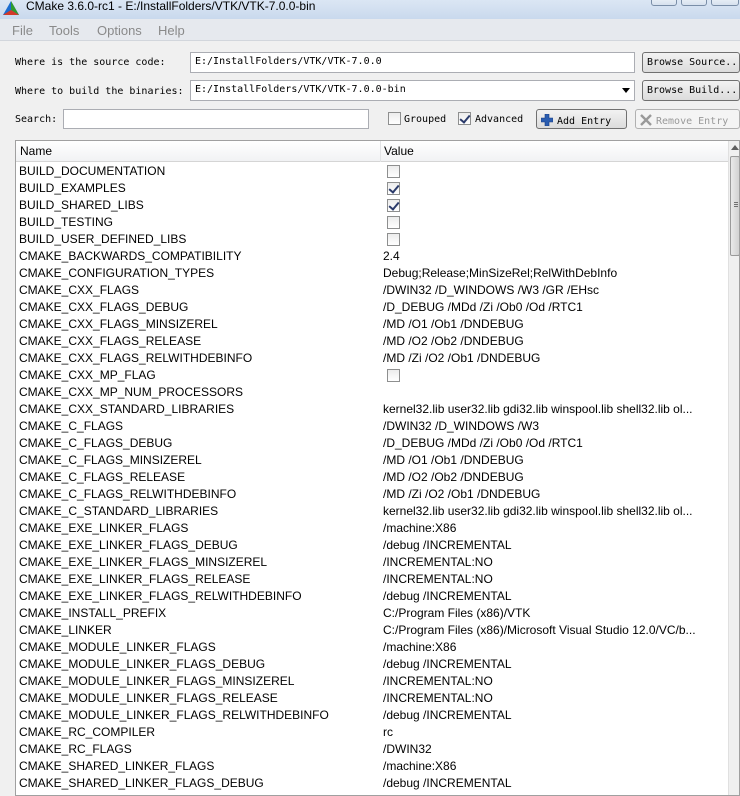 The width and height of the screenshot is (740, 796). What do you see at coordinates (36, 151) in the screenshot?
I see `column-header-name: Name` at bounding box center [36, 151].